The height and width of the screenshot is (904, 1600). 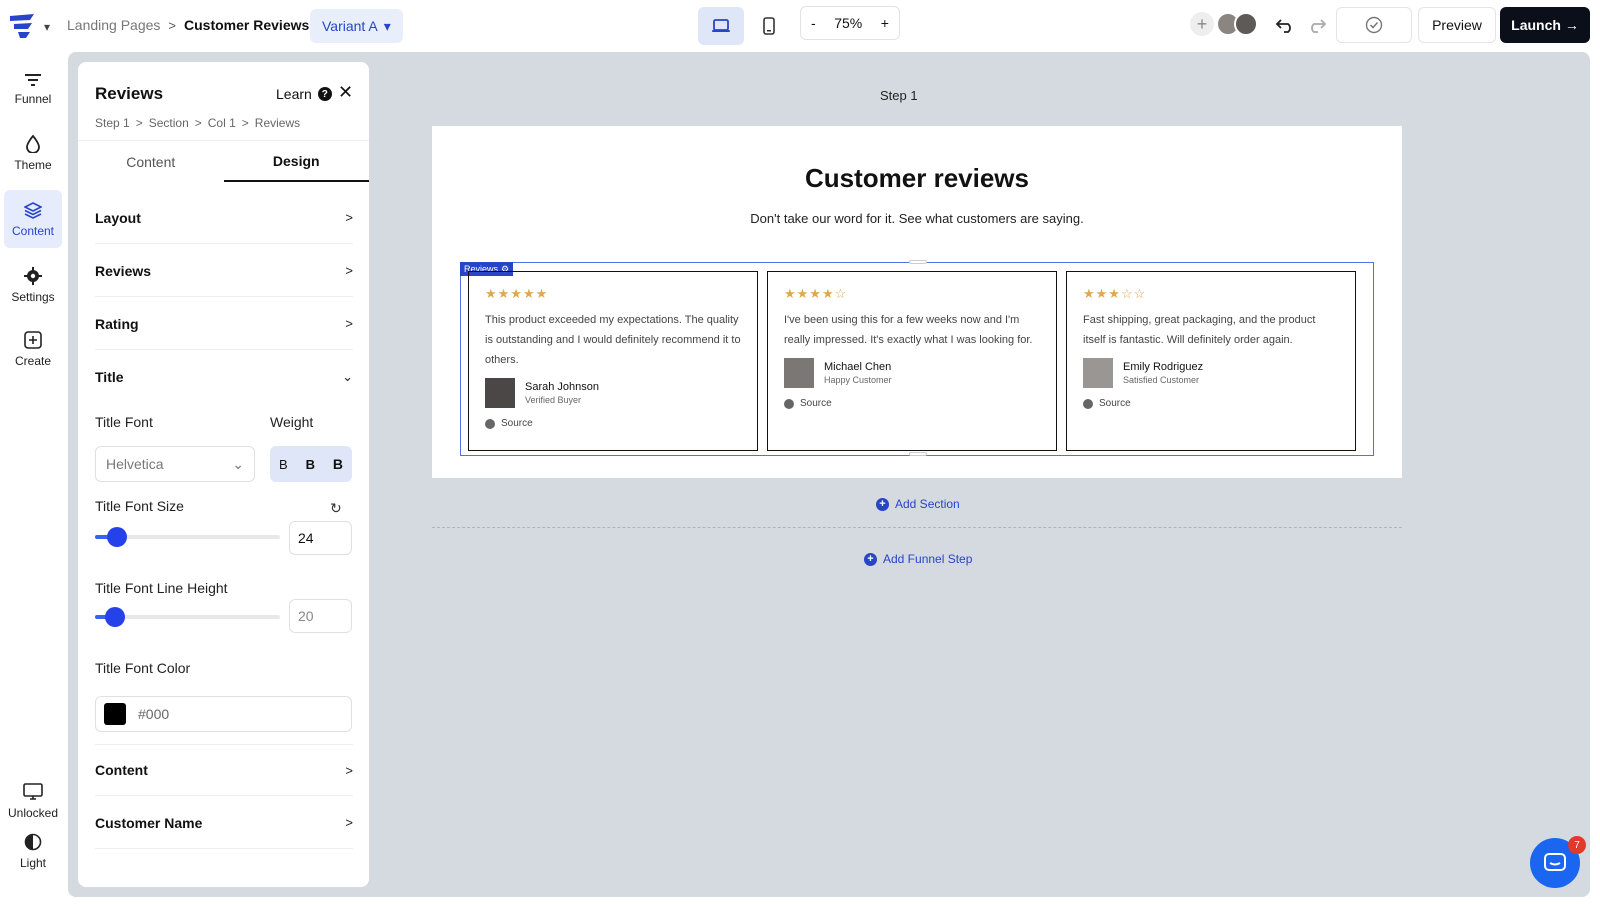 What do you see at coordinates (129, 93) in the screenshot?
I see `panel-title: Reviews` at bounding box center [129, 93].